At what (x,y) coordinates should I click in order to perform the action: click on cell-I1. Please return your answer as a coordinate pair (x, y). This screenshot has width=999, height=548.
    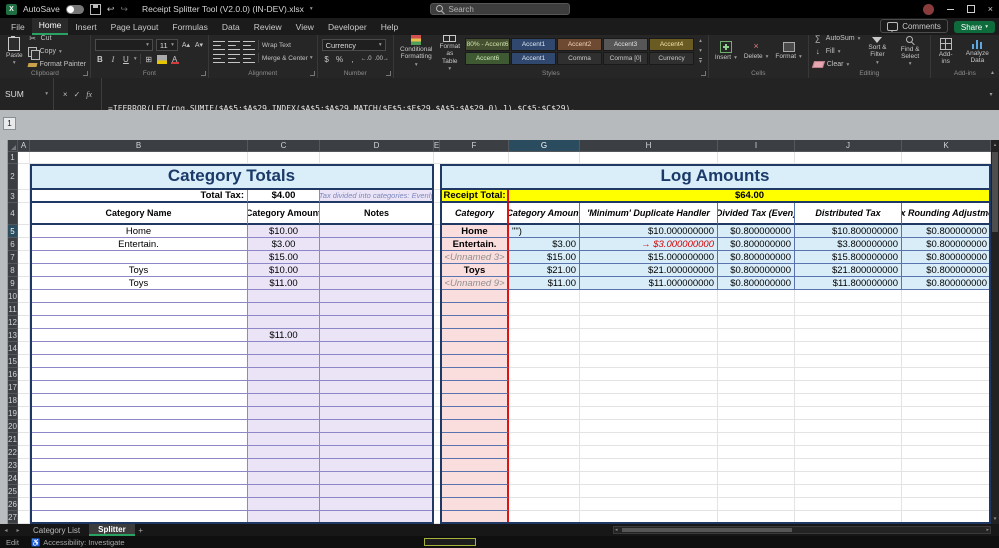
    Looking at the image, I should click on (756, 158).